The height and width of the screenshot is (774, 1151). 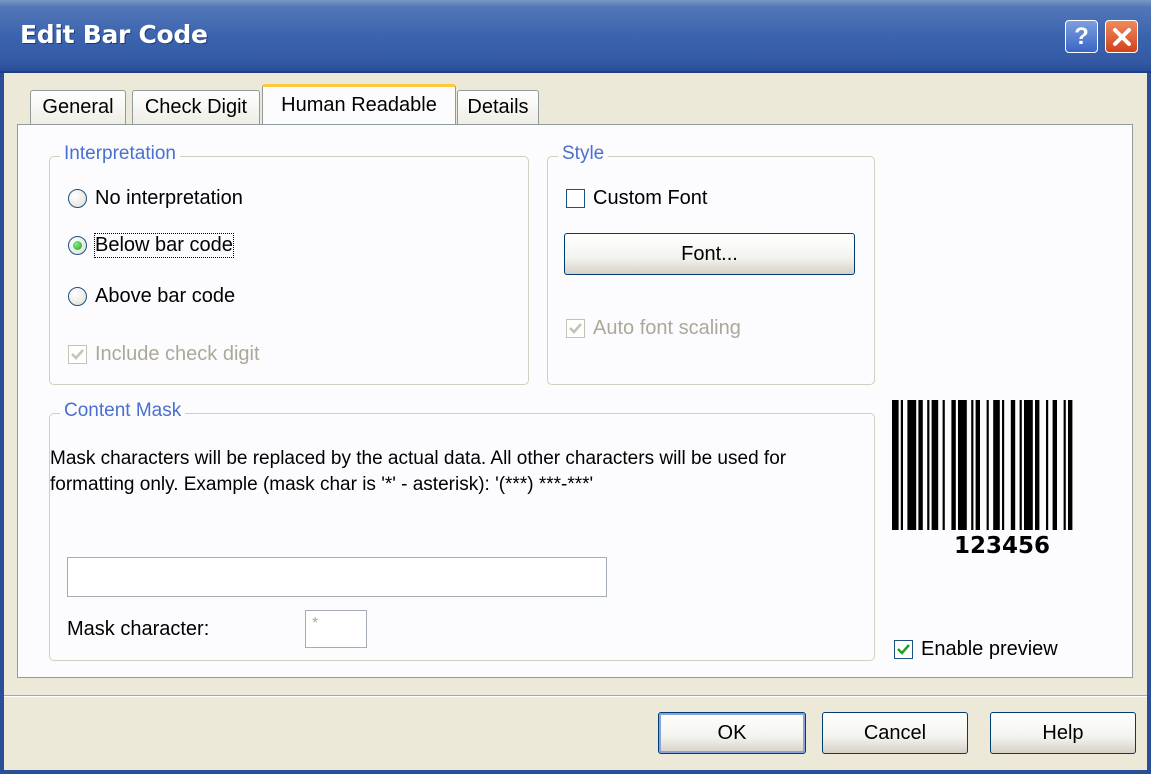 I want to click on auto-font-scaling-checkbox: Auto font scaling, so click(x=653, y=328).